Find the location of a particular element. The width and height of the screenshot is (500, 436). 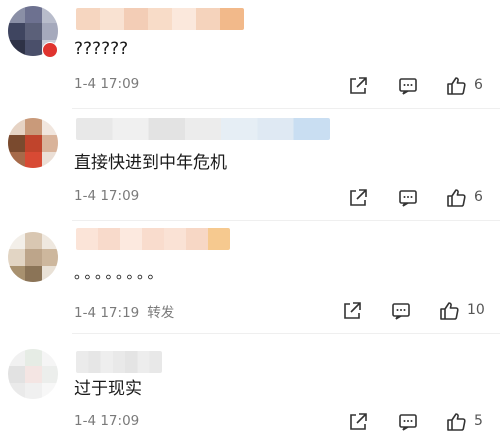

comment-text: 直接快进到中年危机 is located at coordinates (150, 163).